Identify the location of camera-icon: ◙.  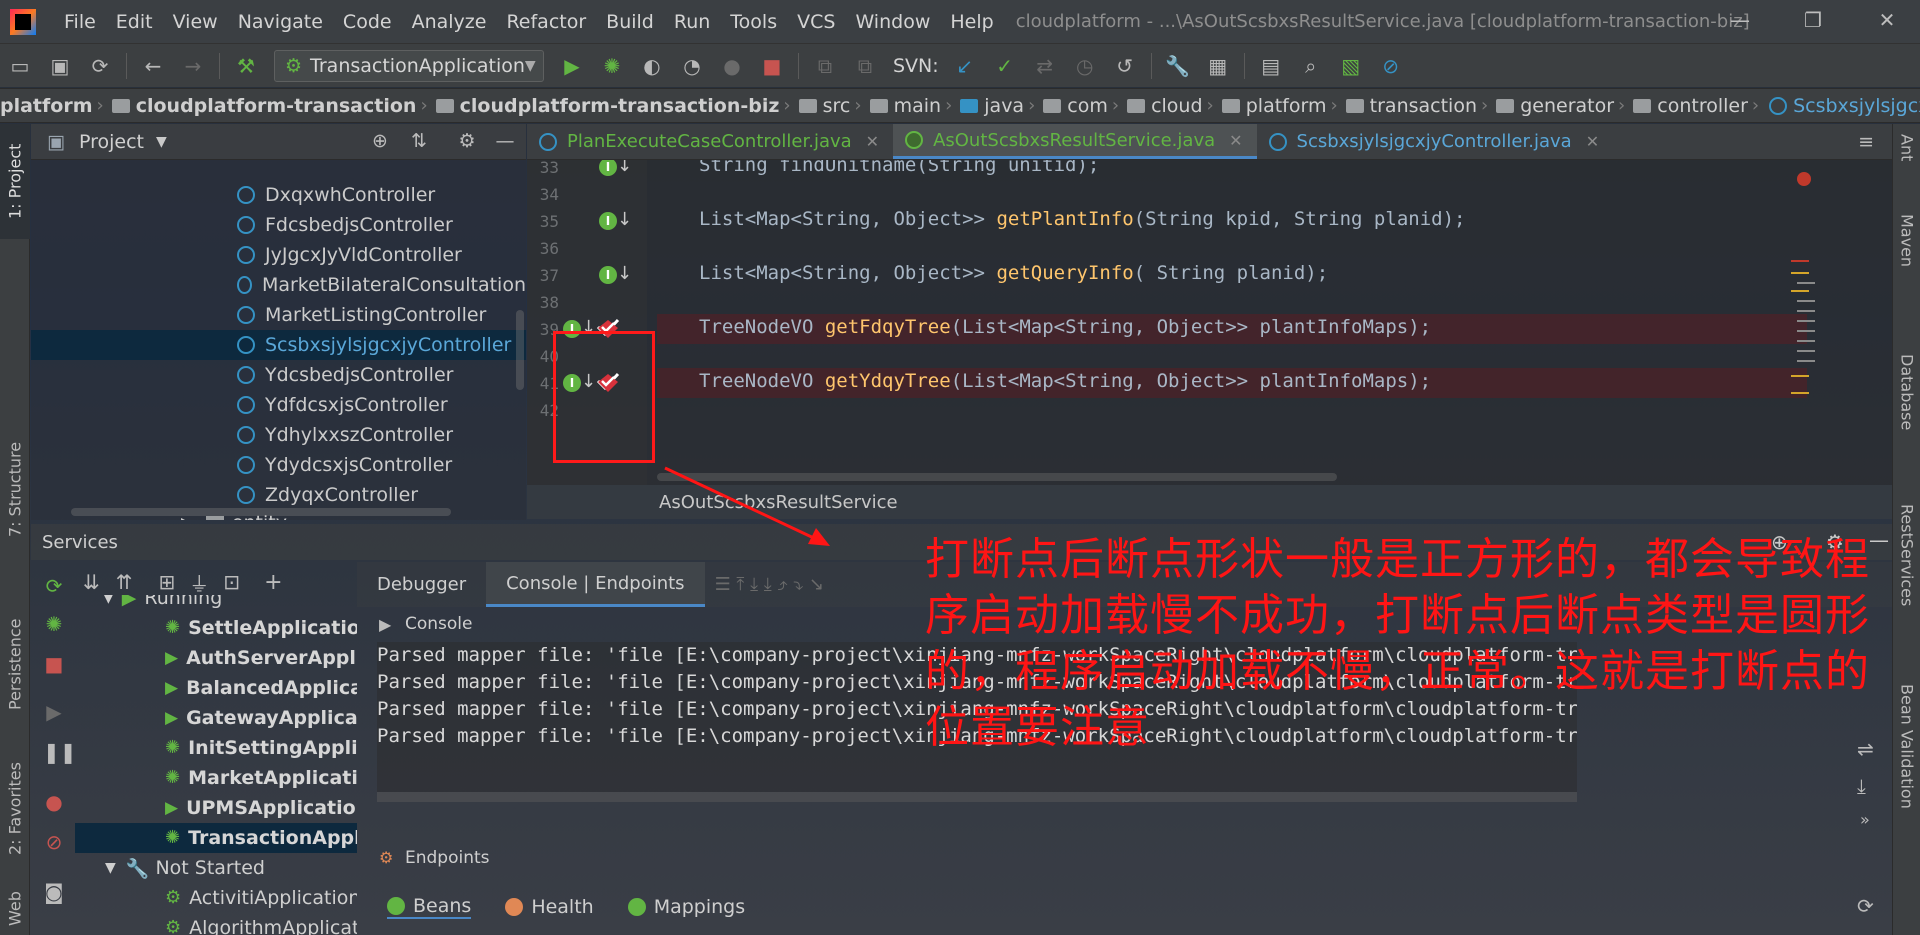
(54, 892).